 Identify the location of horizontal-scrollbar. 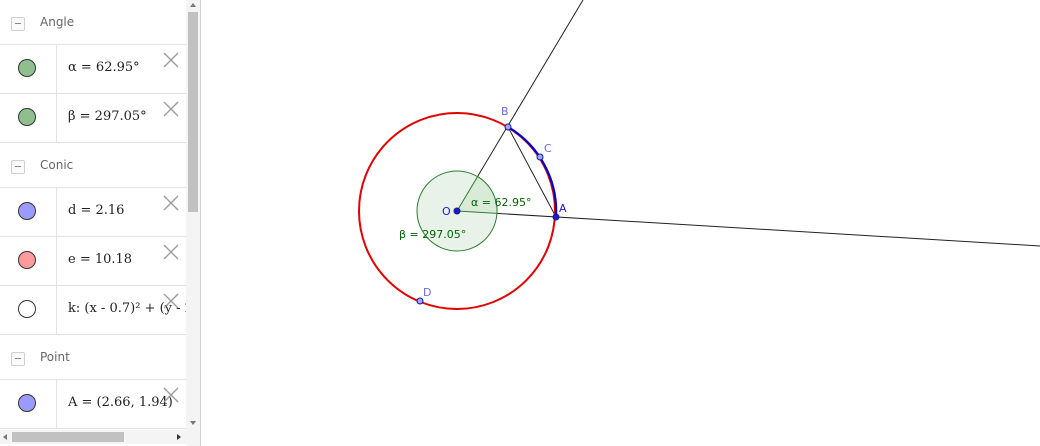
(93, 437).